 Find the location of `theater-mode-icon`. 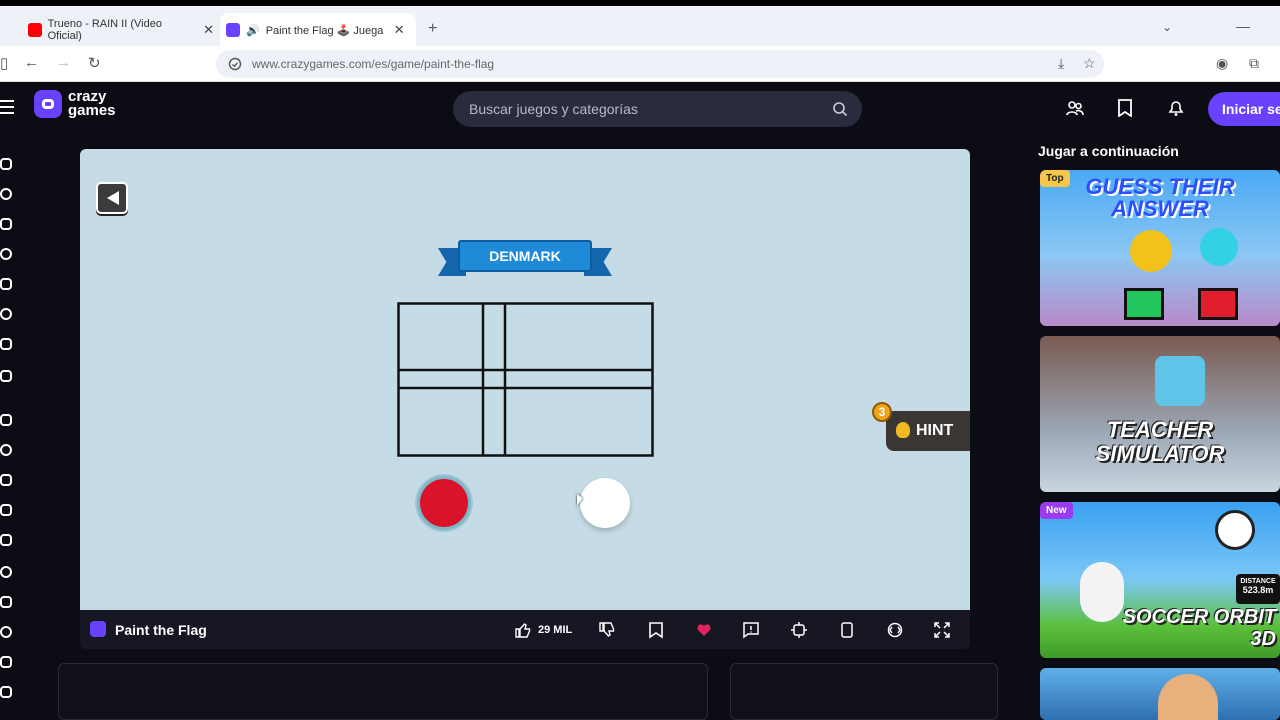

theater-mode-icon is located at coordinates (895, 630).